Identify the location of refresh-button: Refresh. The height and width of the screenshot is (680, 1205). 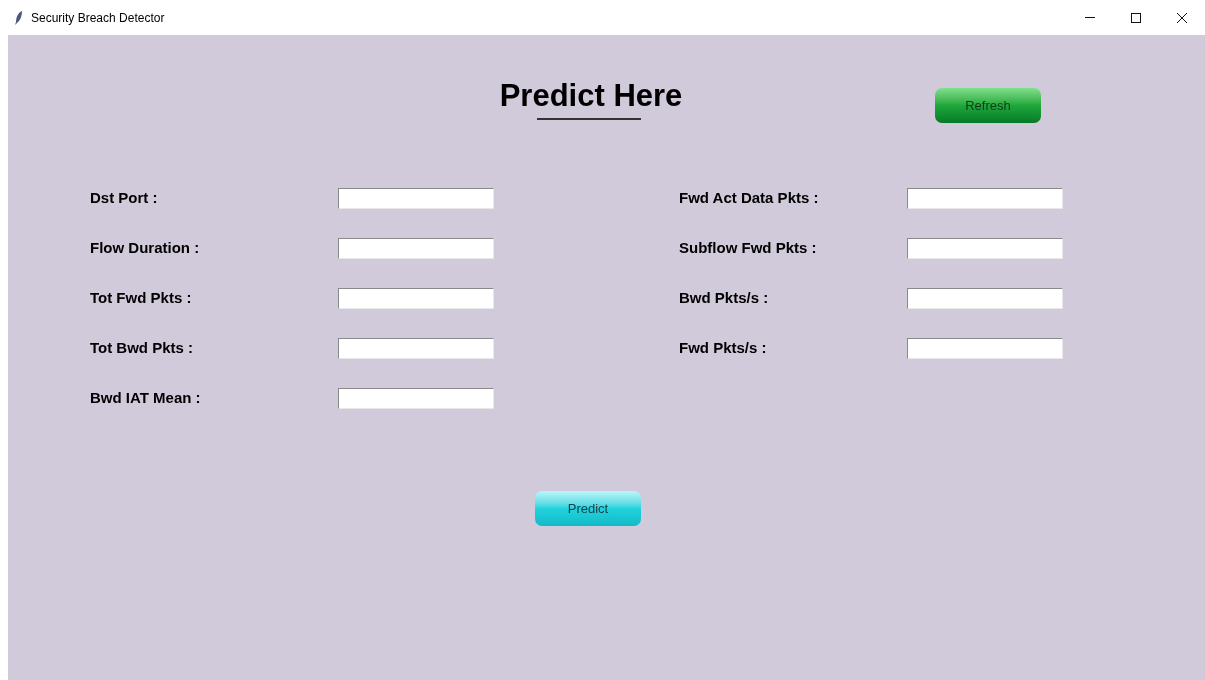
(988, 105).